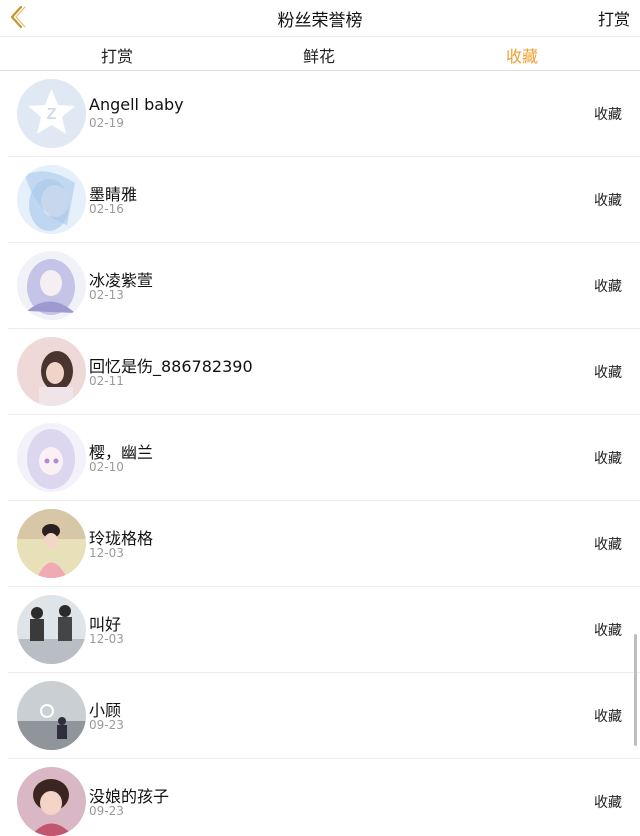 The height and width of the screenshot is (836, 640). What do you see at coordinates (324, 716) in the screenshot?
I see `list-item: 小顾 09-23 收藏` at bounding box center [324, 716].